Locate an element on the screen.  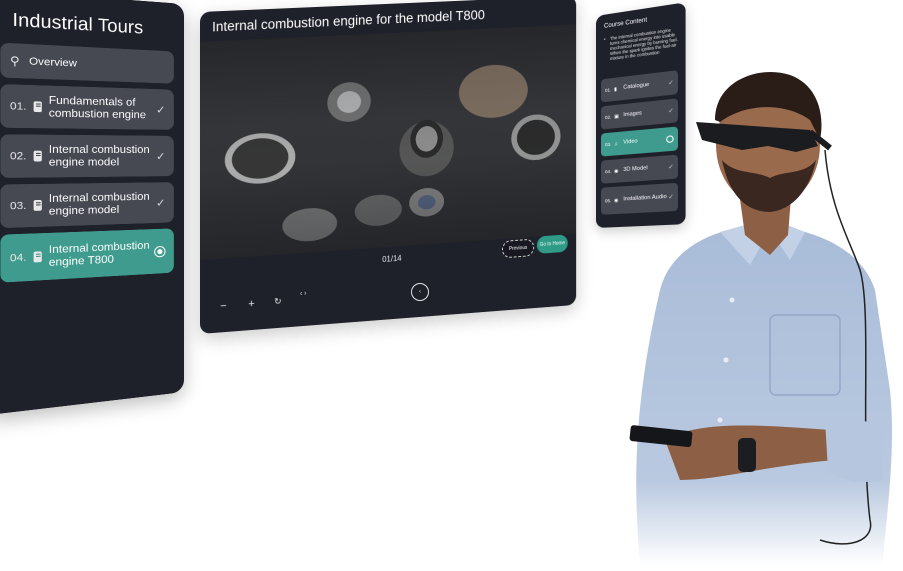
sleeve-cuff is located at coordinates (855, 450).